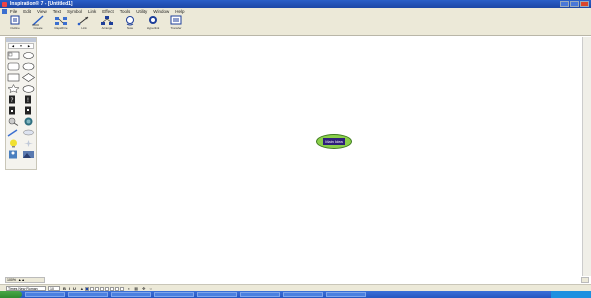 This screenshot has height=298, width=591. Describe the element at coordinates (28, 55) in the screenshot. I see `shape-oval-icon` at that location.